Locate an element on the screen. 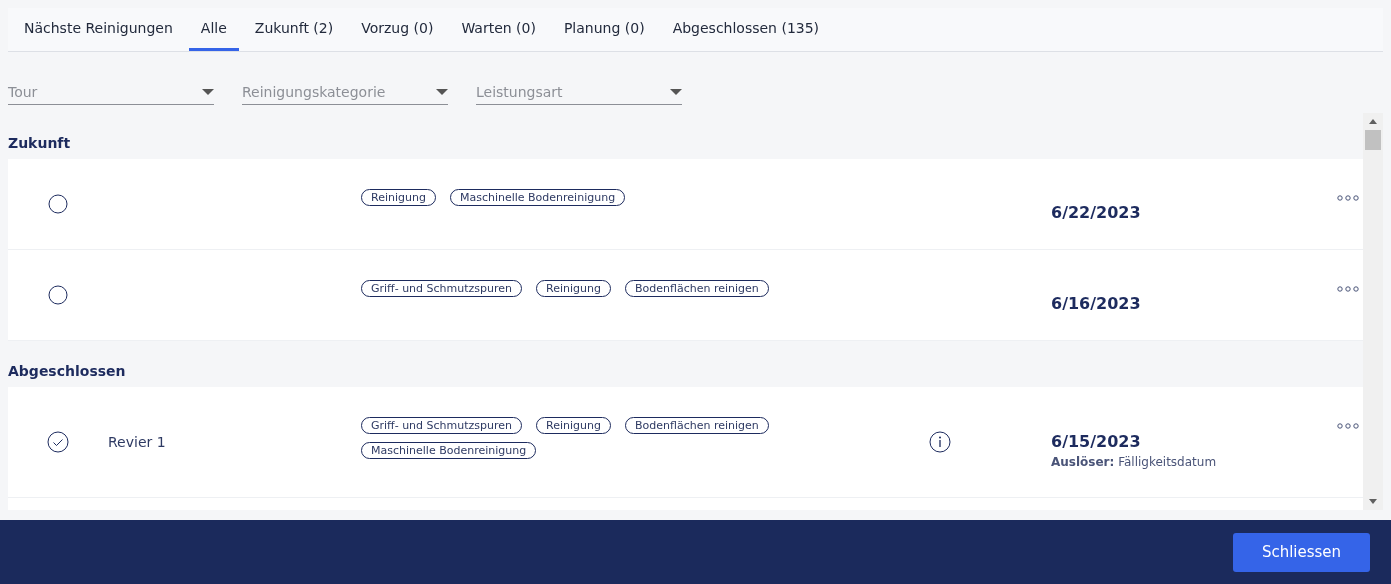 The height and width of the screenshot is (584, 1391). area-name: Revier 1 is located at coordinates (137, 442).